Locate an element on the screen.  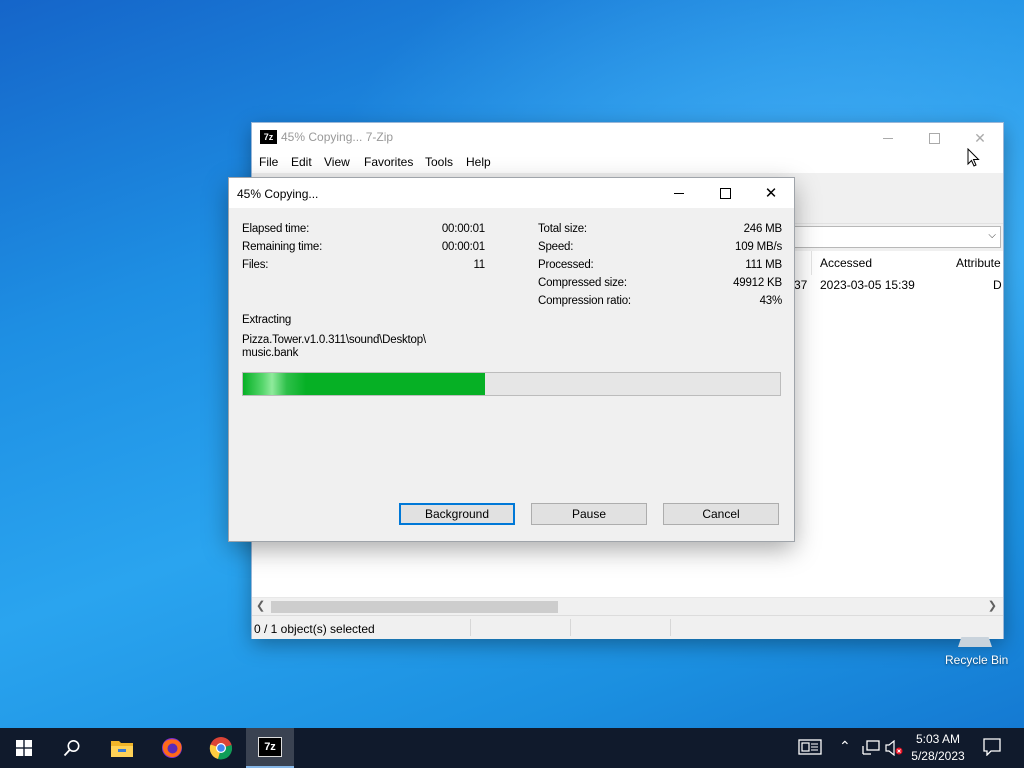
elapsed-time-label: Elapsed time: is located at coordinates (276, 229).